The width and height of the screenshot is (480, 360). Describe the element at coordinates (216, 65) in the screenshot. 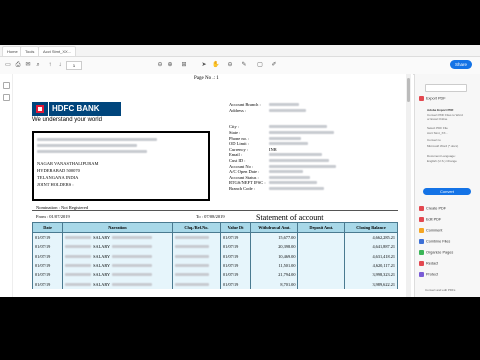

I see `hand-icon: ✋` at that location.